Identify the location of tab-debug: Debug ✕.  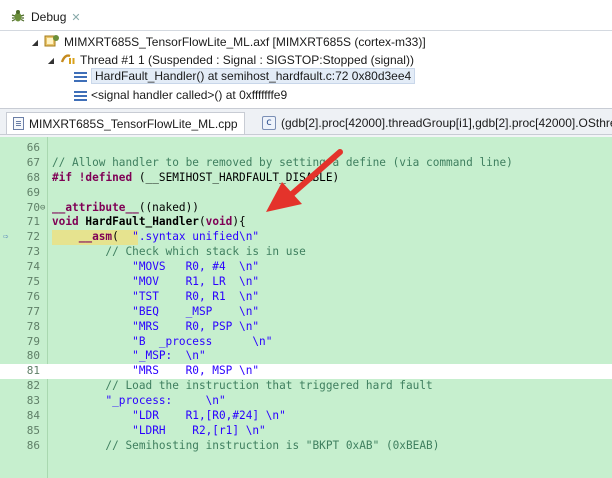
(45, 17).